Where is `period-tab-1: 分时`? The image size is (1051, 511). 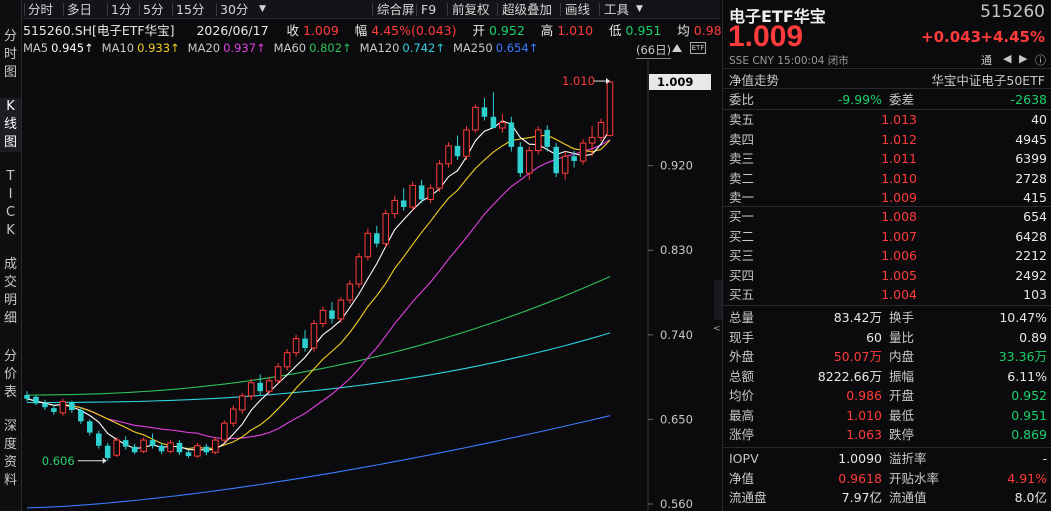
period-tab-1: 分时 is located at coordinates (40, 9).